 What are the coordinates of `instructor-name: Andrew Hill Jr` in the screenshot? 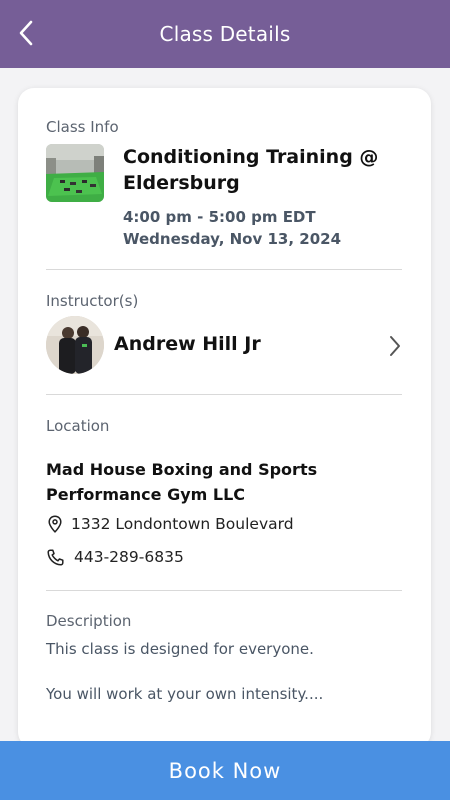 It's located at (187, 344).